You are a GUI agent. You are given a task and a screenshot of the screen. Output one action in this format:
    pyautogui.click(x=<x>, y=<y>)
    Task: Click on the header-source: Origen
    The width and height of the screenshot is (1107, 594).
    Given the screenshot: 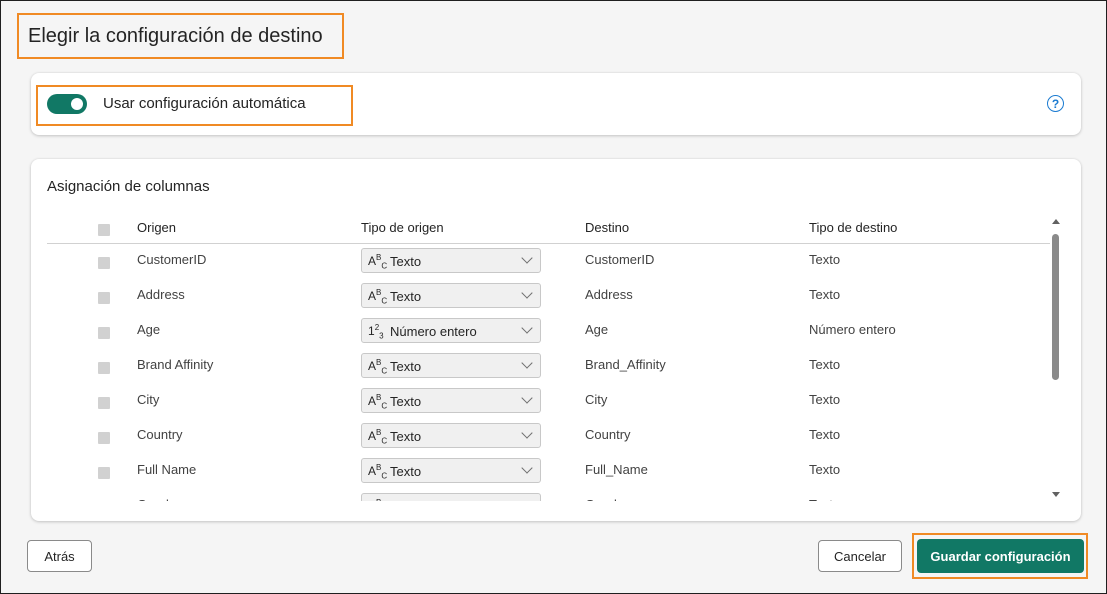 What is the action you would take?
    pyautogui.click(x=157, y=227)
    